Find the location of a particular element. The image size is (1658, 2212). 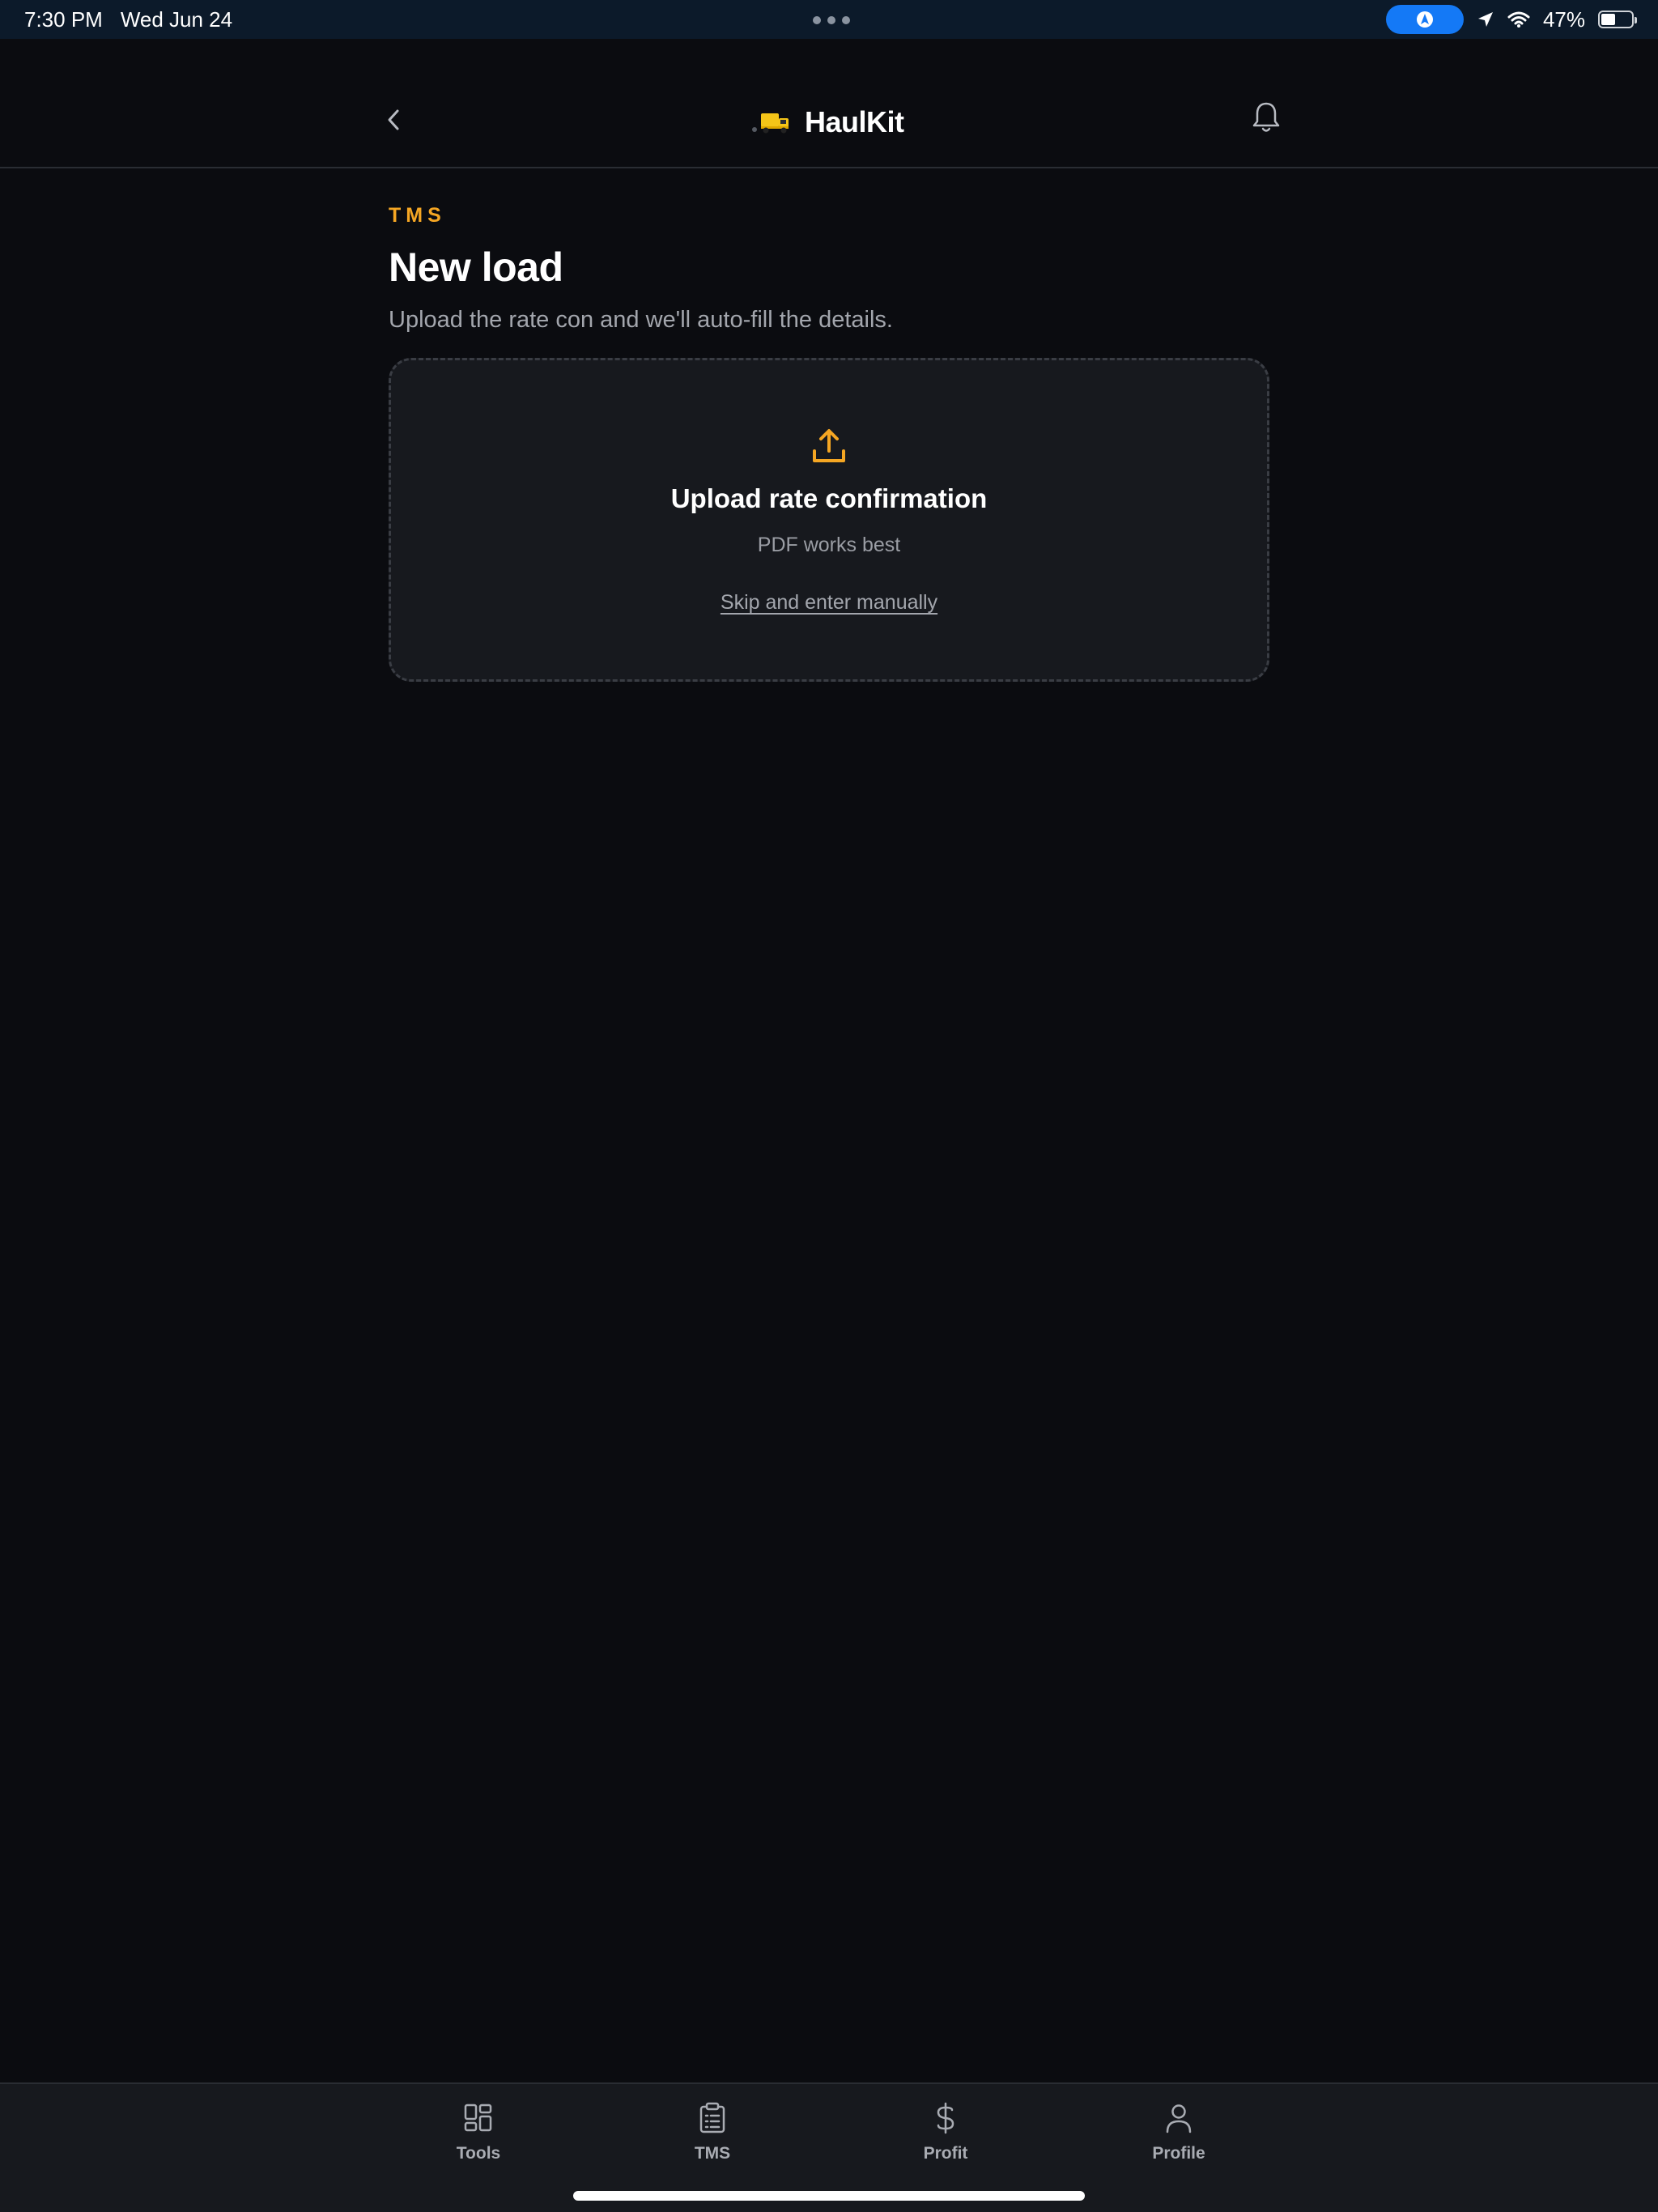

app-header: HaulKit is located at coordinates (829, 104).